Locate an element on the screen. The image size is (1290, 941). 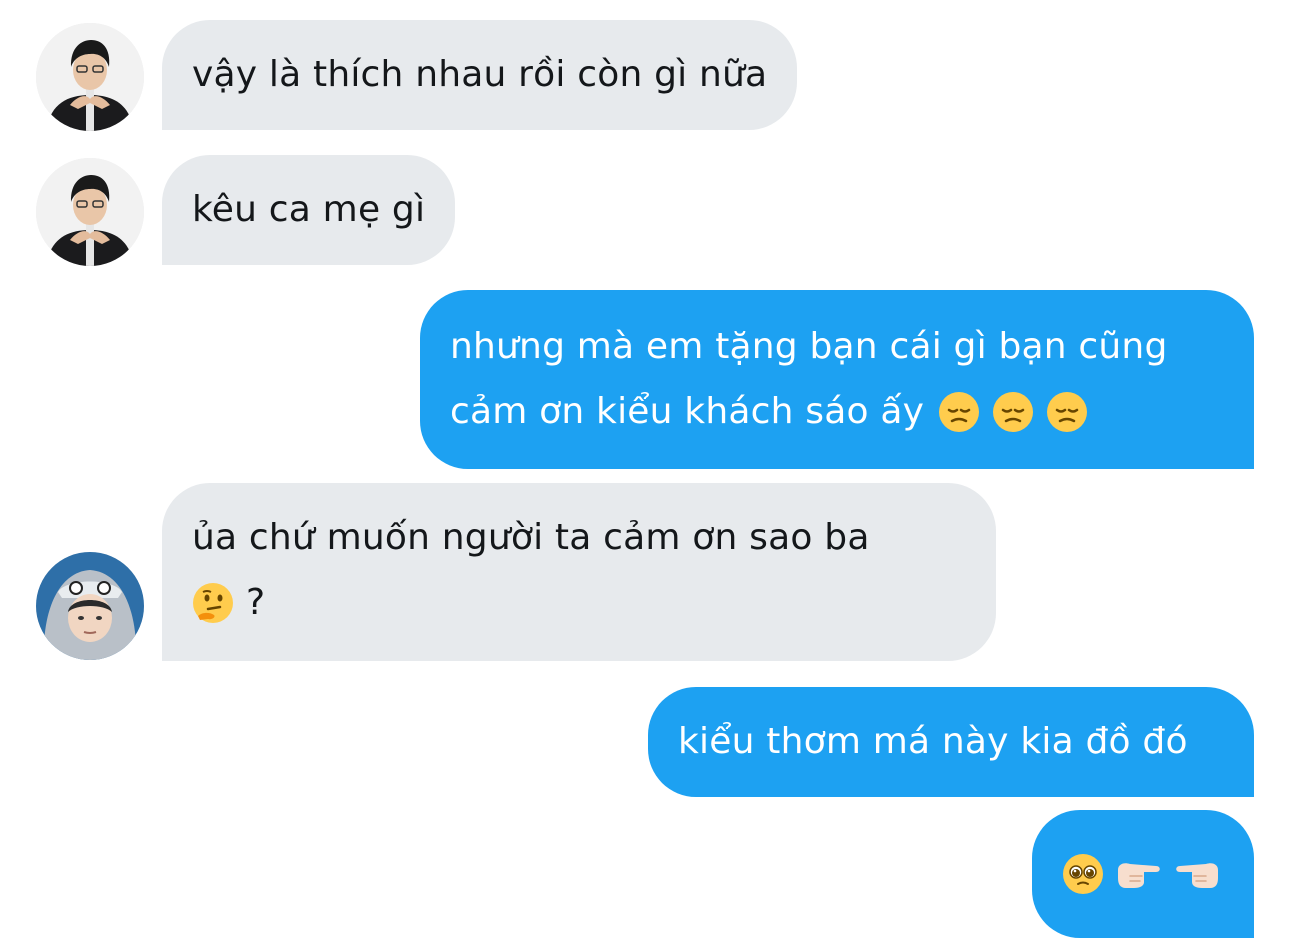
message-bubble-incoming: kêu ca mẹ gì is located at coordinates (309, 210).